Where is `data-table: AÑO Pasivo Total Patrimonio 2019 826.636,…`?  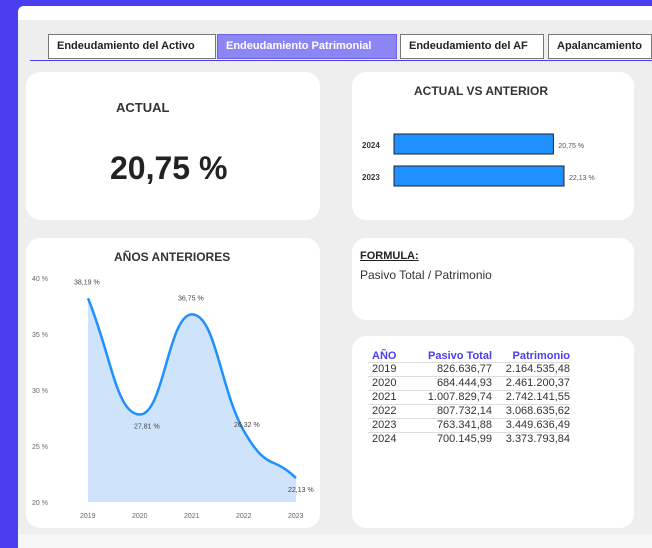 data-table: AÑO Pasivo Total Patrimonio 2019 826.636,… is located at coordinates (469, 398).